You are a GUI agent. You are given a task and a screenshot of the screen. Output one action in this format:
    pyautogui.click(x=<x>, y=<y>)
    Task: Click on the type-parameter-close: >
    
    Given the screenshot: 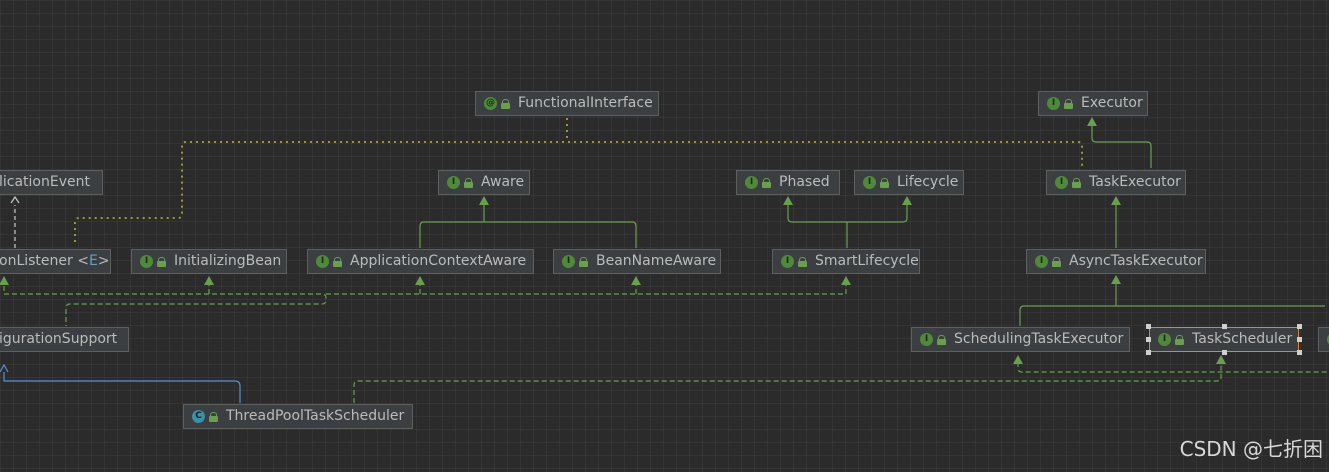 What is the action you would take?
    pyautogui.click(x=103, y=261)
    